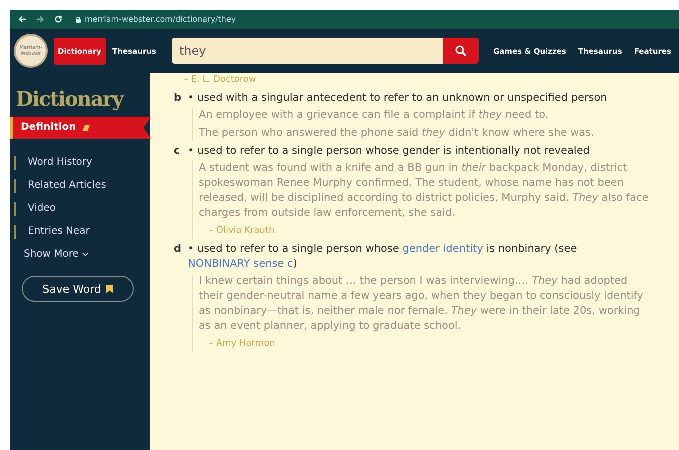 The image size is (679, 450). I want to click on sidebar-item: Entries Near, so click(52, 232).